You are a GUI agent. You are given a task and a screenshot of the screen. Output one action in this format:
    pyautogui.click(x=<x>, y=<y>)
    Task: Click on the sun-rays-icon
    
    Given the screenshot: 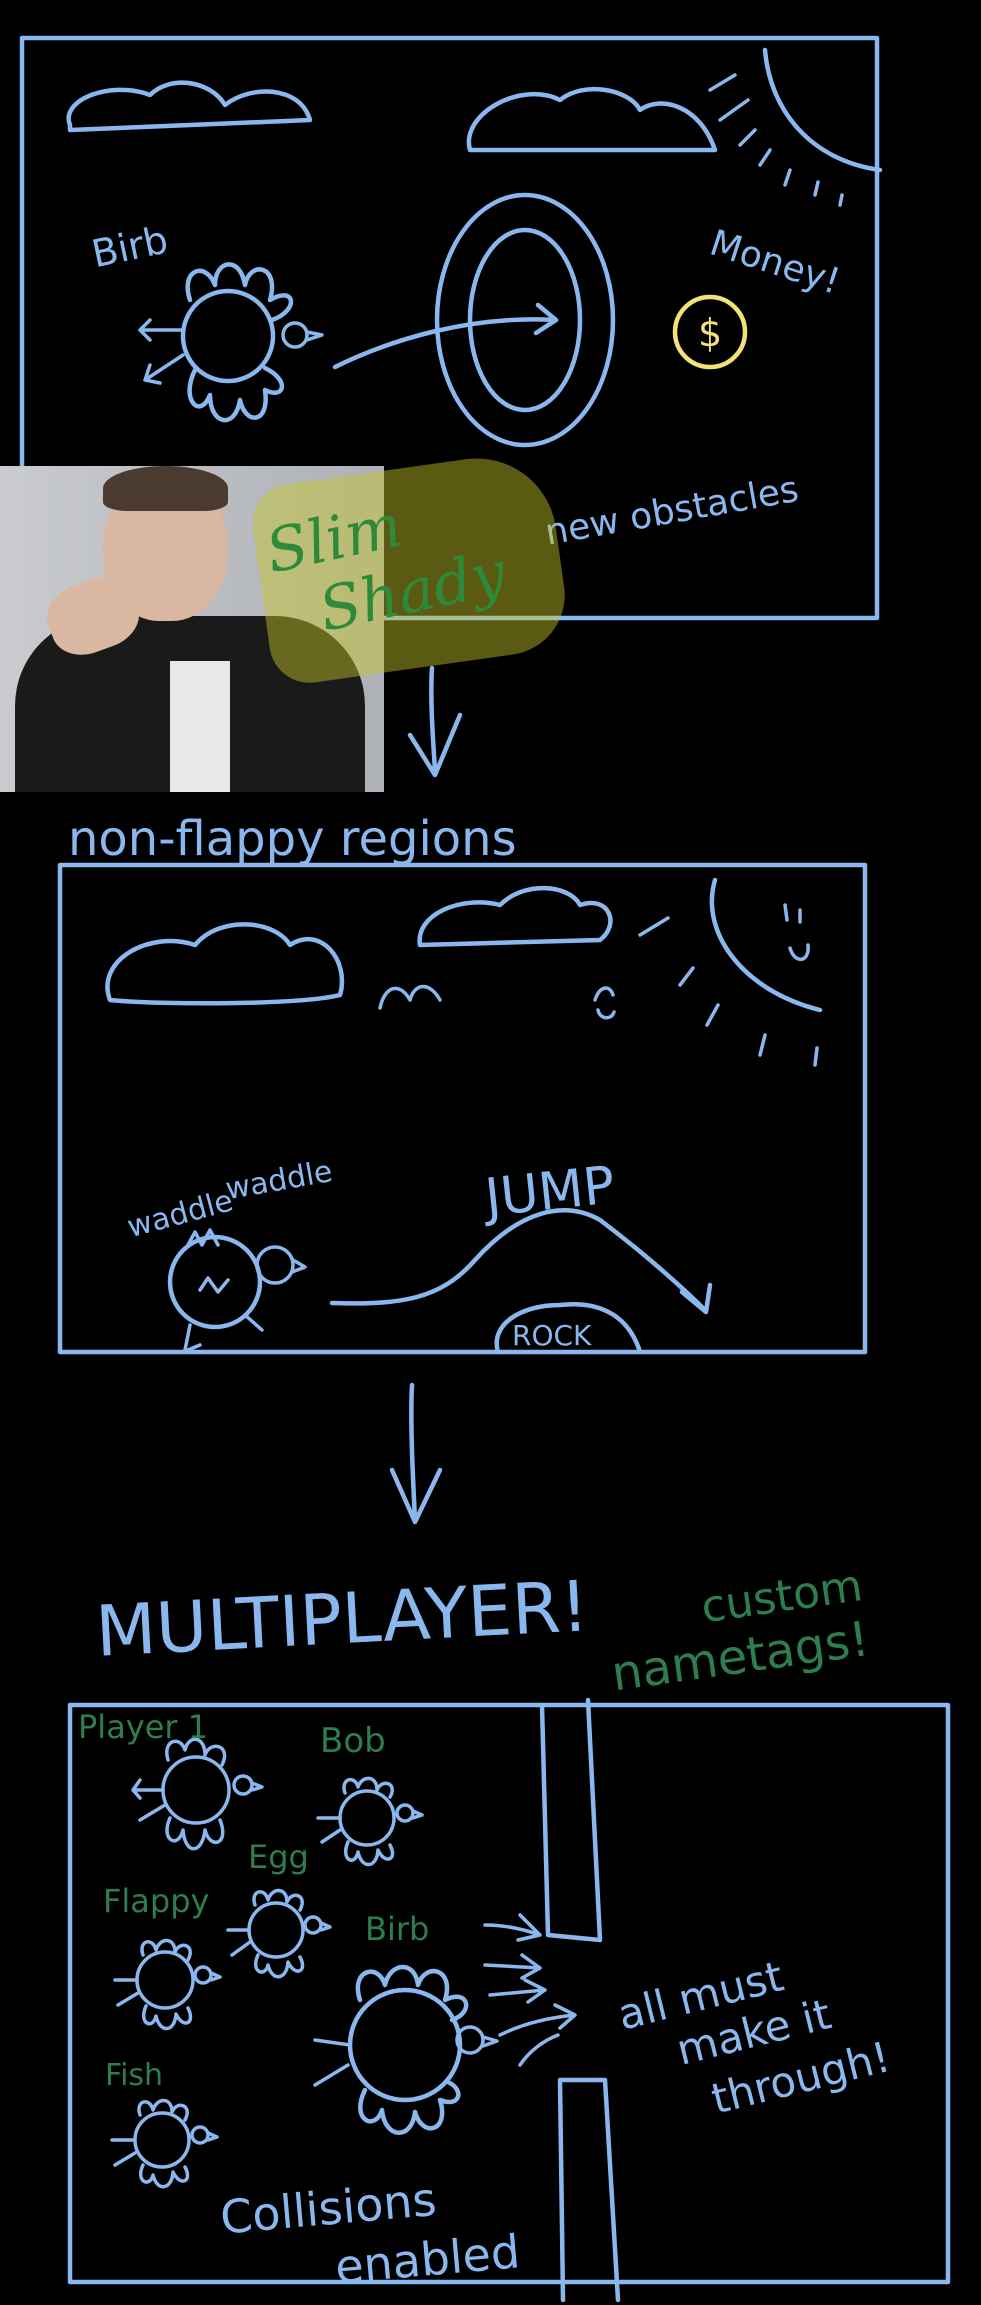 What is the action you would take?
    pyautogui.click(x=728, y=991)
    